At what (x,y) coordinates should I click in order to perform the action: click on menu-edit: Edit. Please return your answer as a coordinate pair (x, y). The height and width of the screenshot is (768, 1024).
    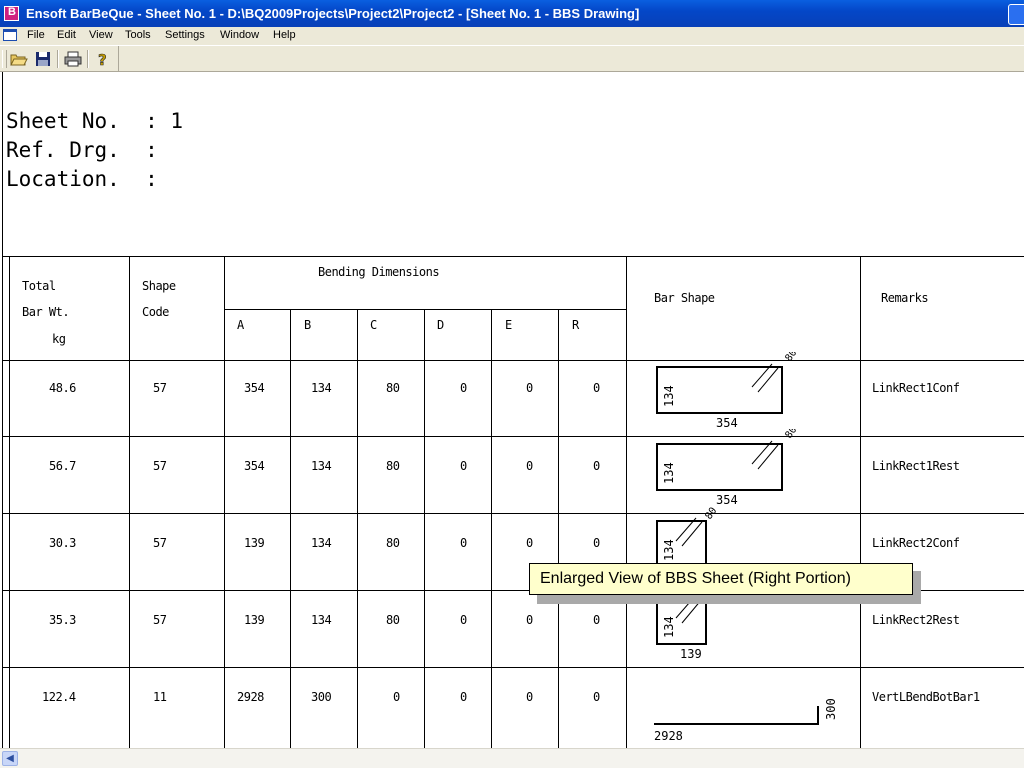
    Looking at the image, I should click on (66, 35).